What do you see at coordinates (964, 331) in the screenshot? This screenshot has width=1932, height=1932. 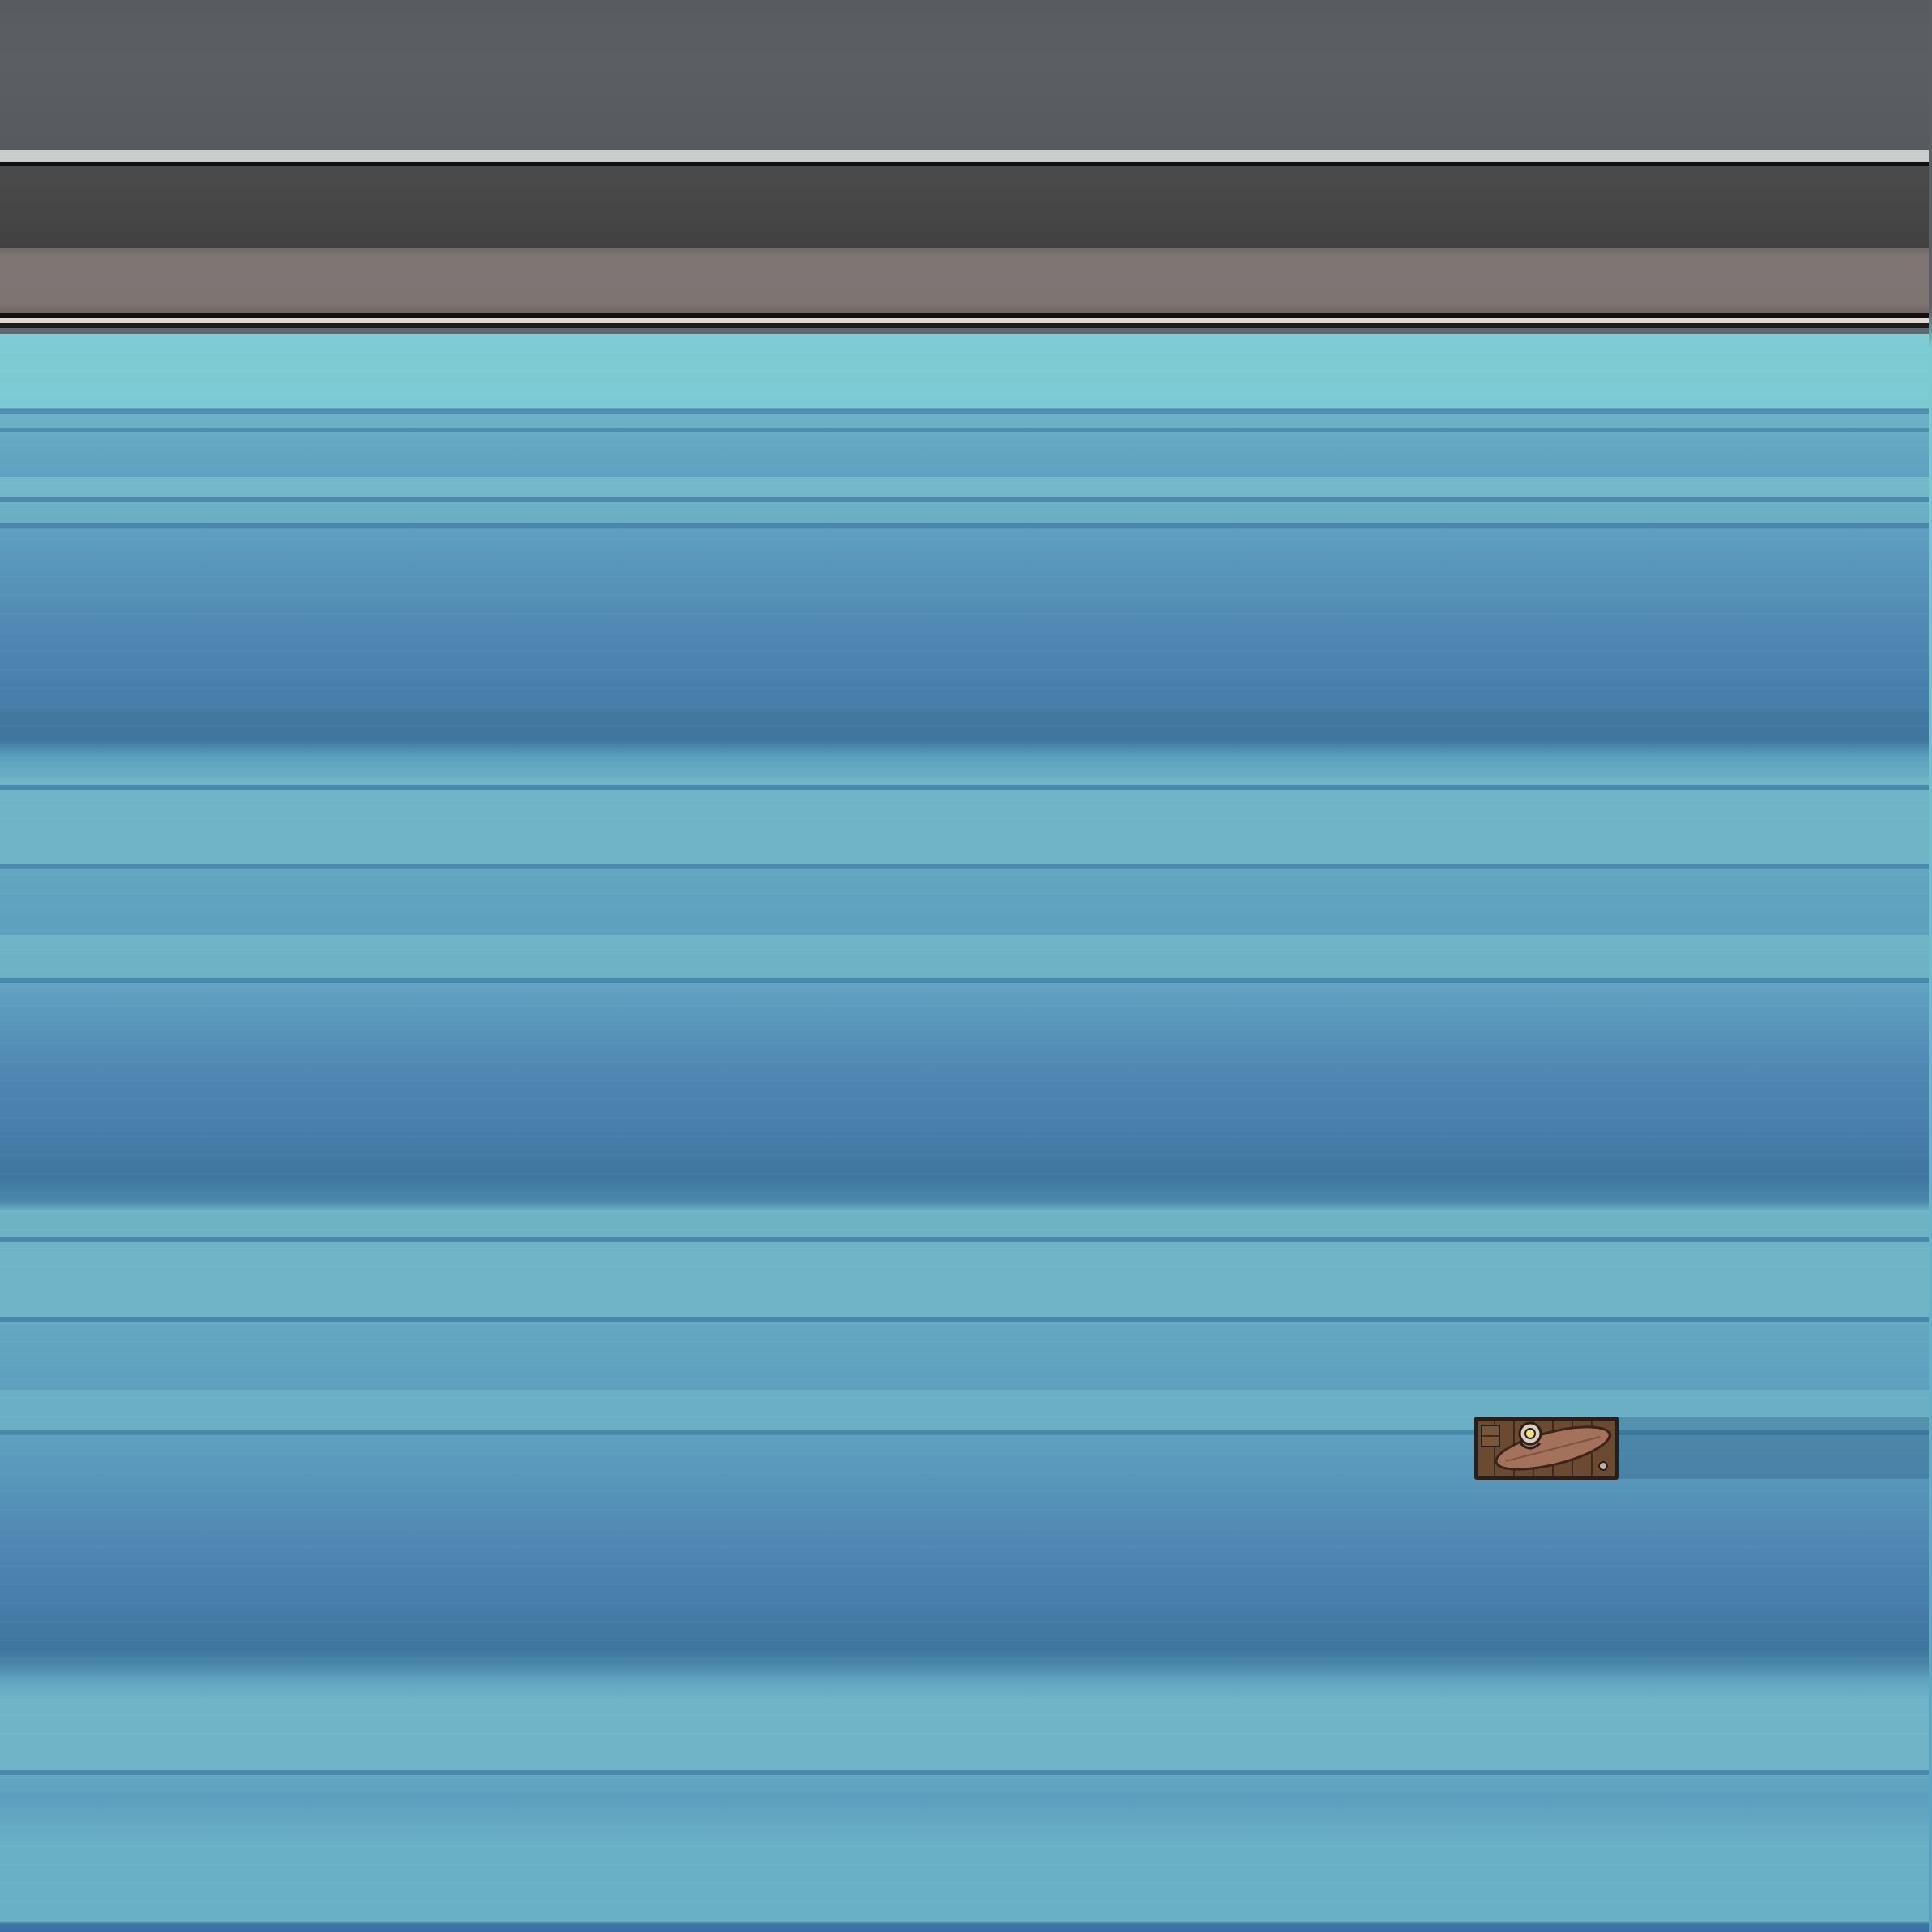 I see `dock-edge-shadow` at bounding box center [964, 331].